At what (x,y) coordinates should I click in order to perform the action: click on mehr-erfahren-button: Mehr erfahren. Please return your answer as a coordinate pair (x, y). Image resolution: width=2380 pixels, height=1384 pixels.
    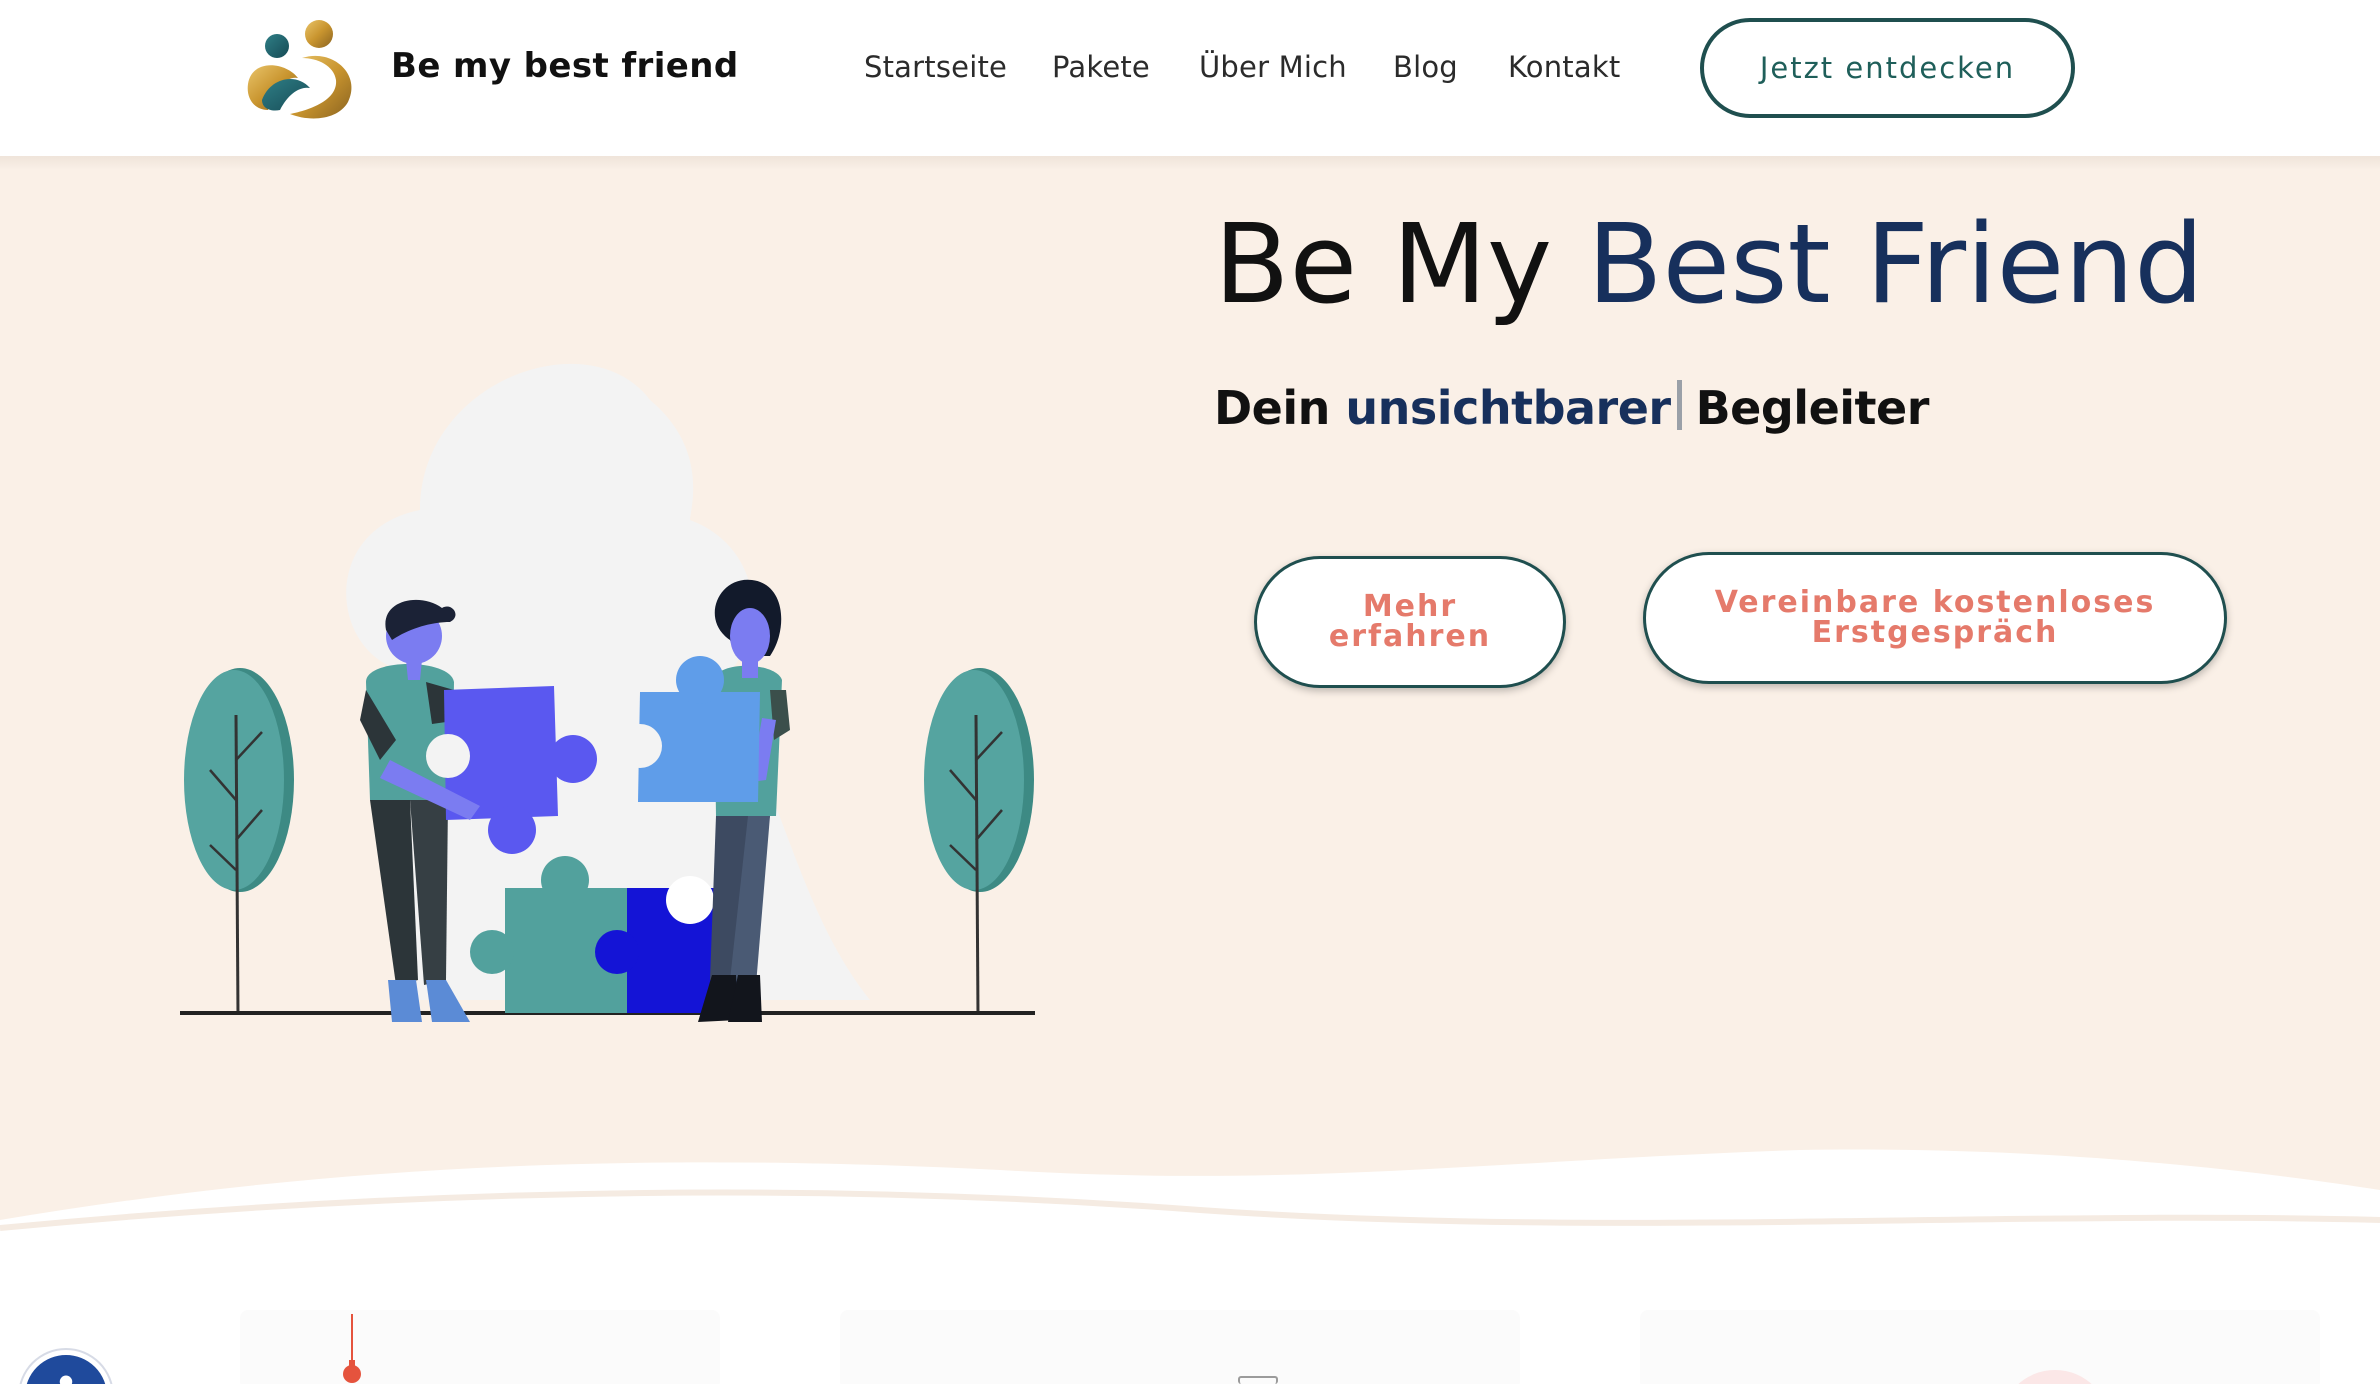
    Looking at the image, I should click on (1410, 622).